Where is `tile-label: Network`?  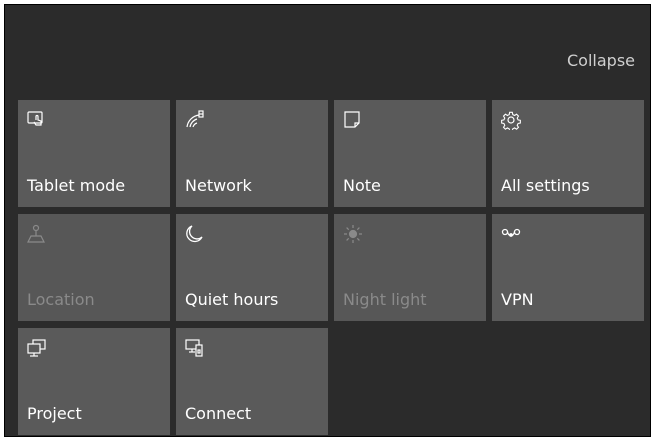
tile-label: Network is located at coordinates (218, 185).